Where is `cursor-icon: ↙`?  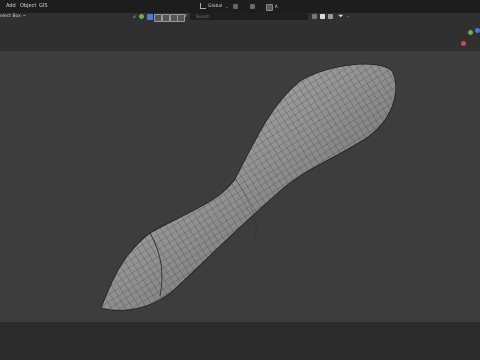
cursor-icon: ↙ is located at coordinates (135, 17).